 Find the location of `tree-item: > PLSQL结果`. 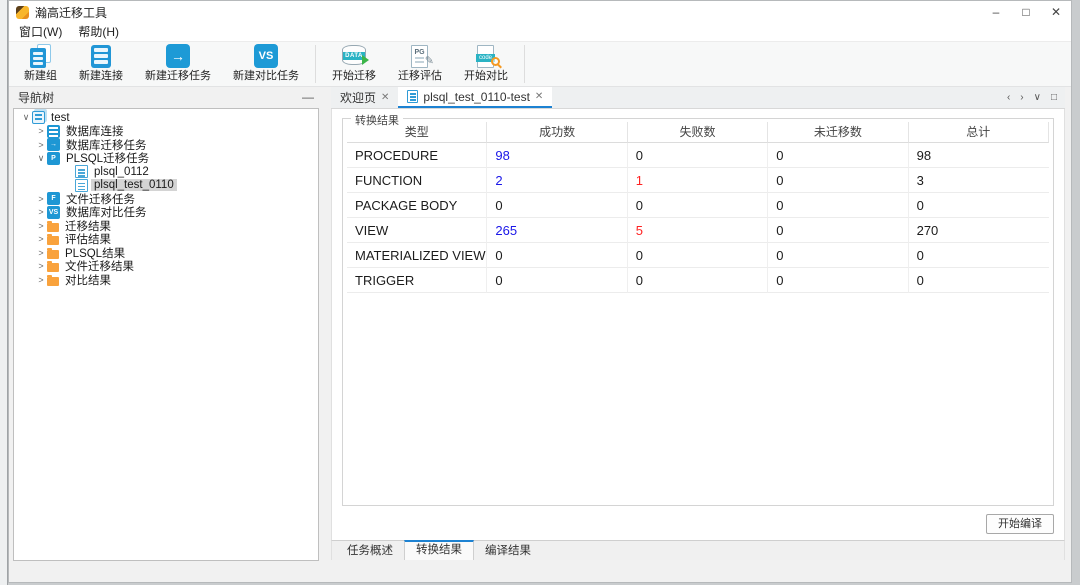

tree-item: > PLSQL结果 is located at coordinates (166, 253).